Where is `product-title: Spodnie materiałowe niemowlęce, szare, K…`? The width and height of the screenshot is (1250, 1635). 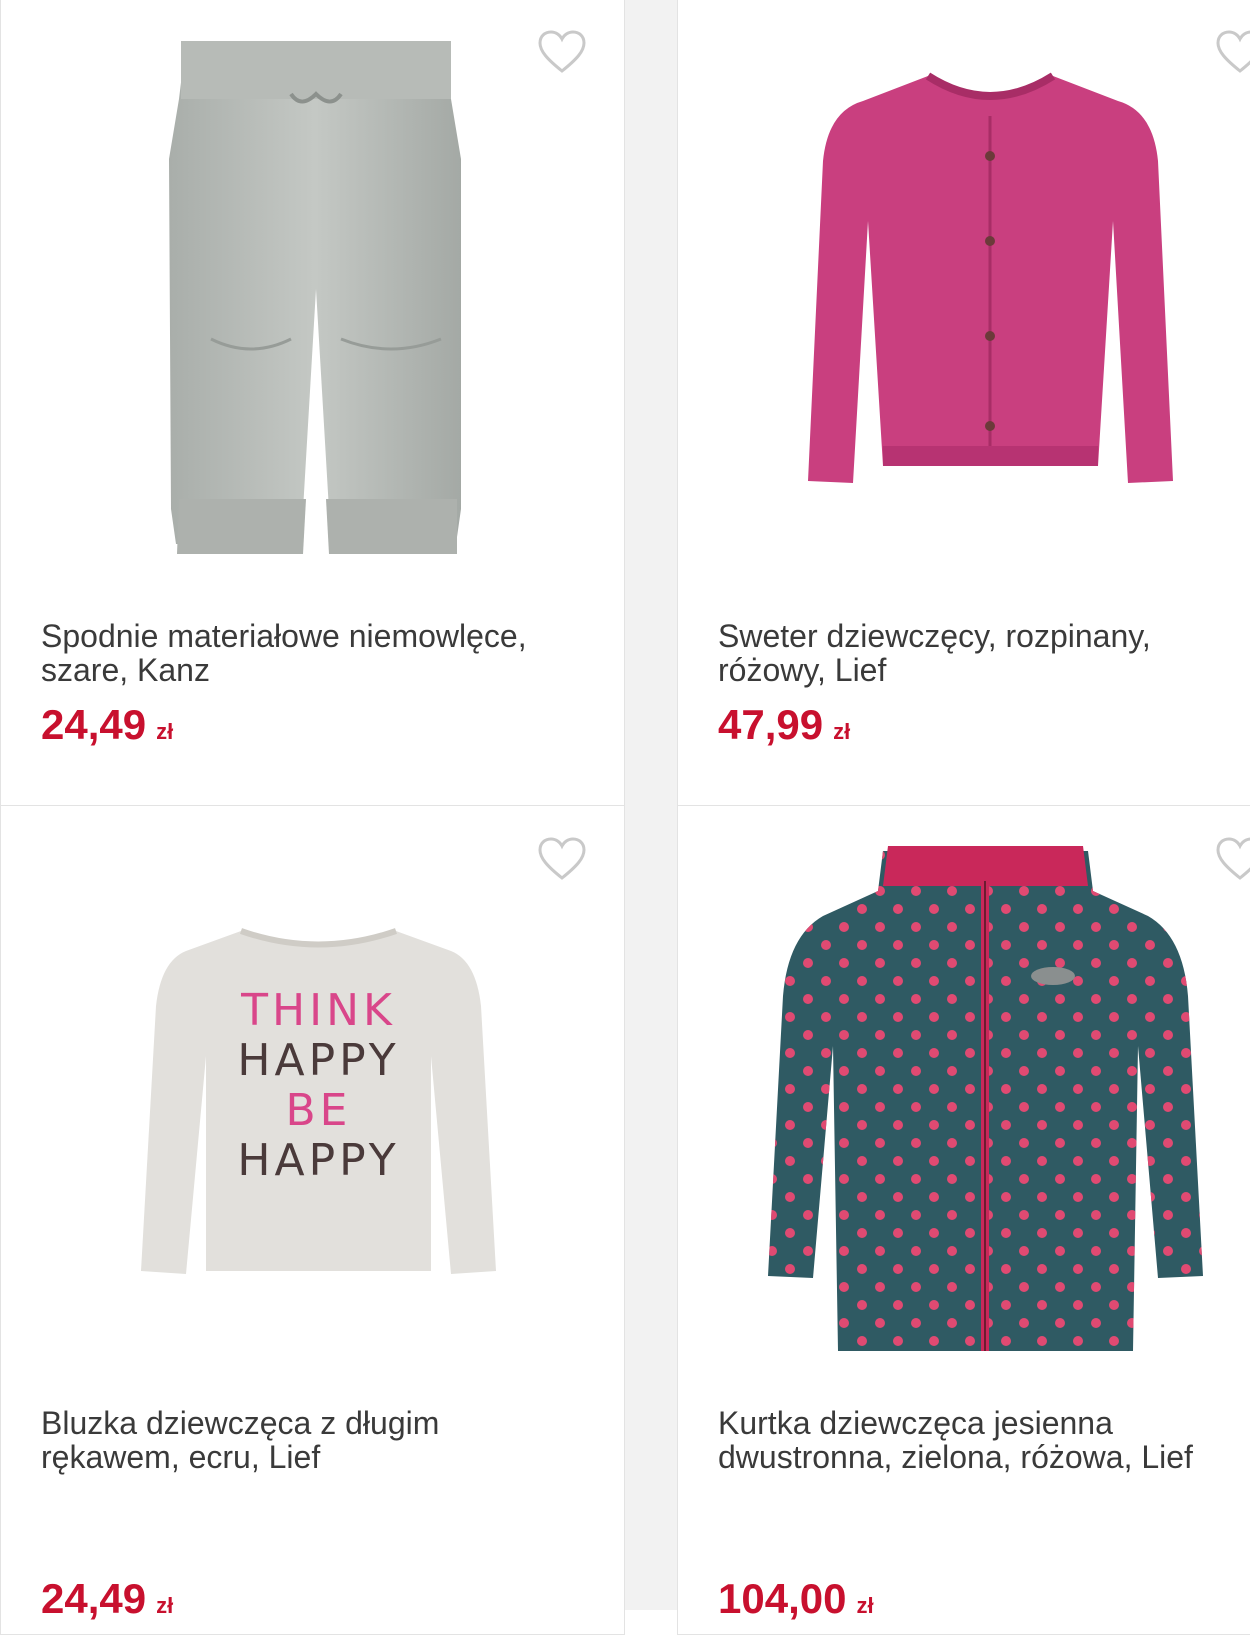
product-title: Spodnie materiałowe niemowlęce, szare, K… is located at coordinates (312, 653).